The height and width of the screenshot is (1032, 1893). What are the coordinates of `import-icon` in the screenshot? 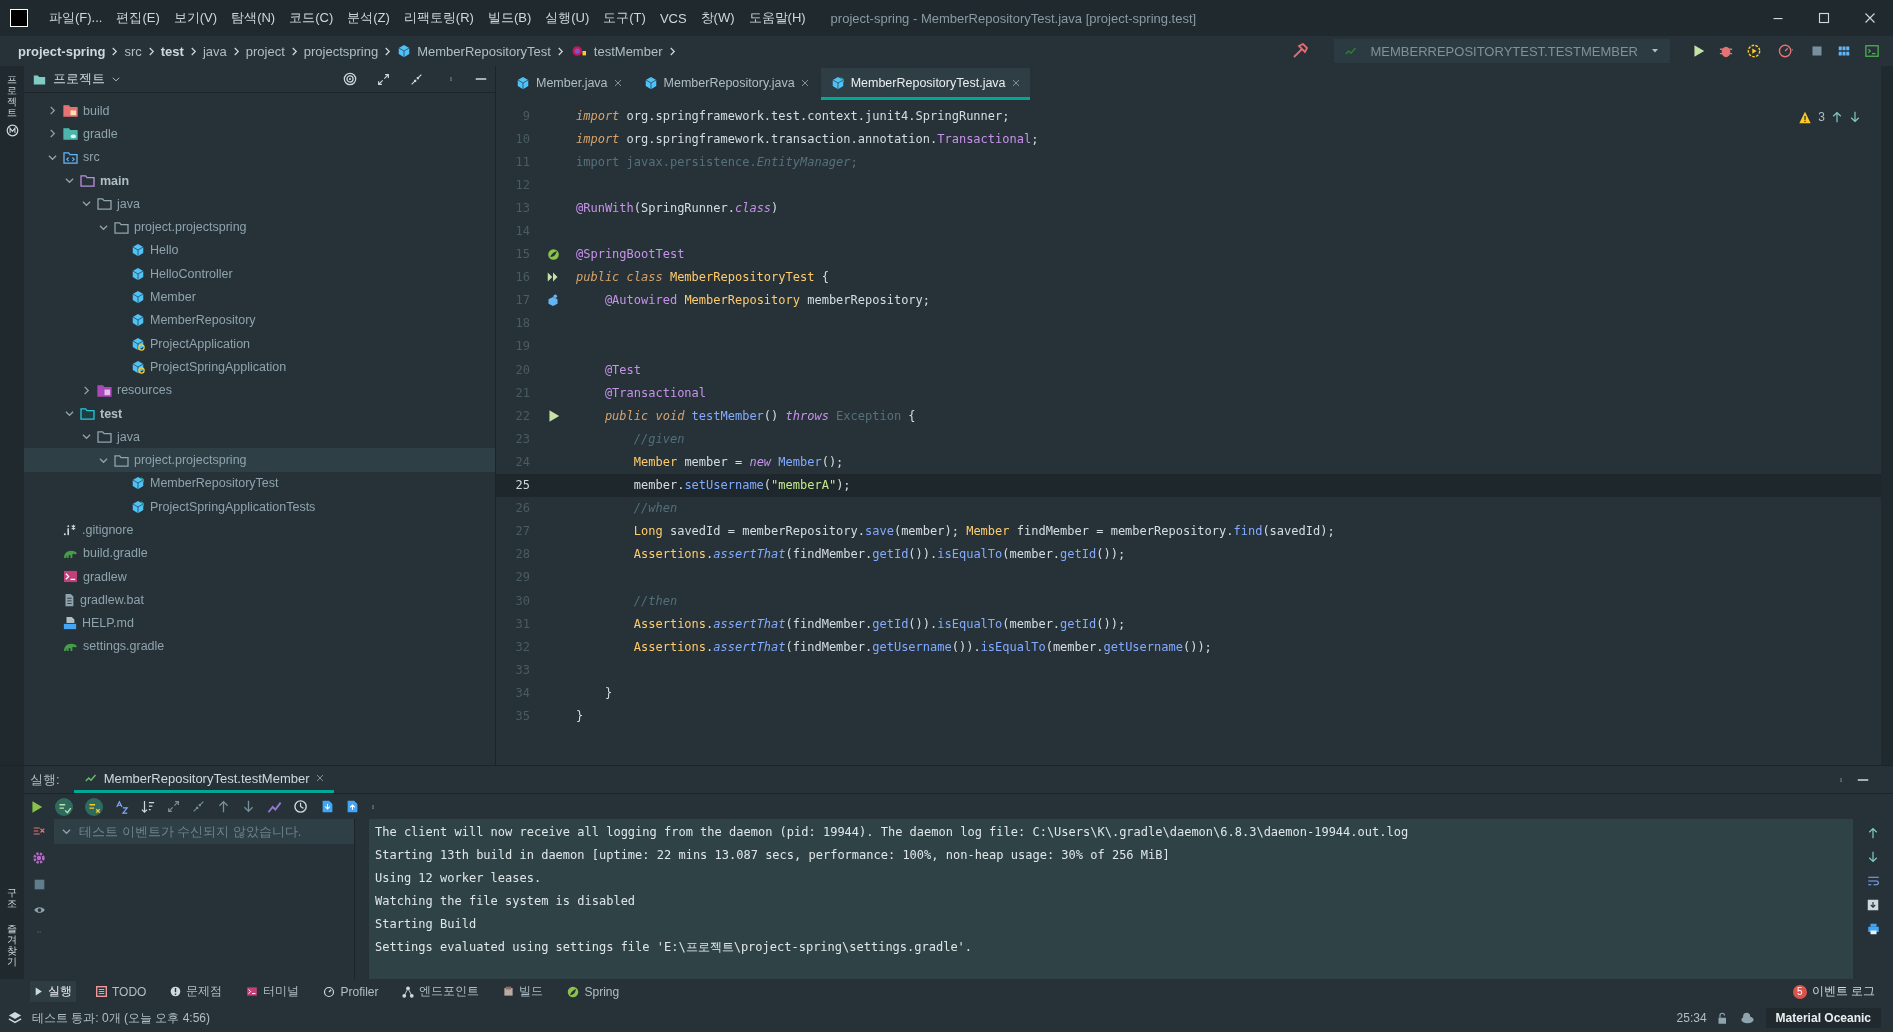 It's located at (327, 806).